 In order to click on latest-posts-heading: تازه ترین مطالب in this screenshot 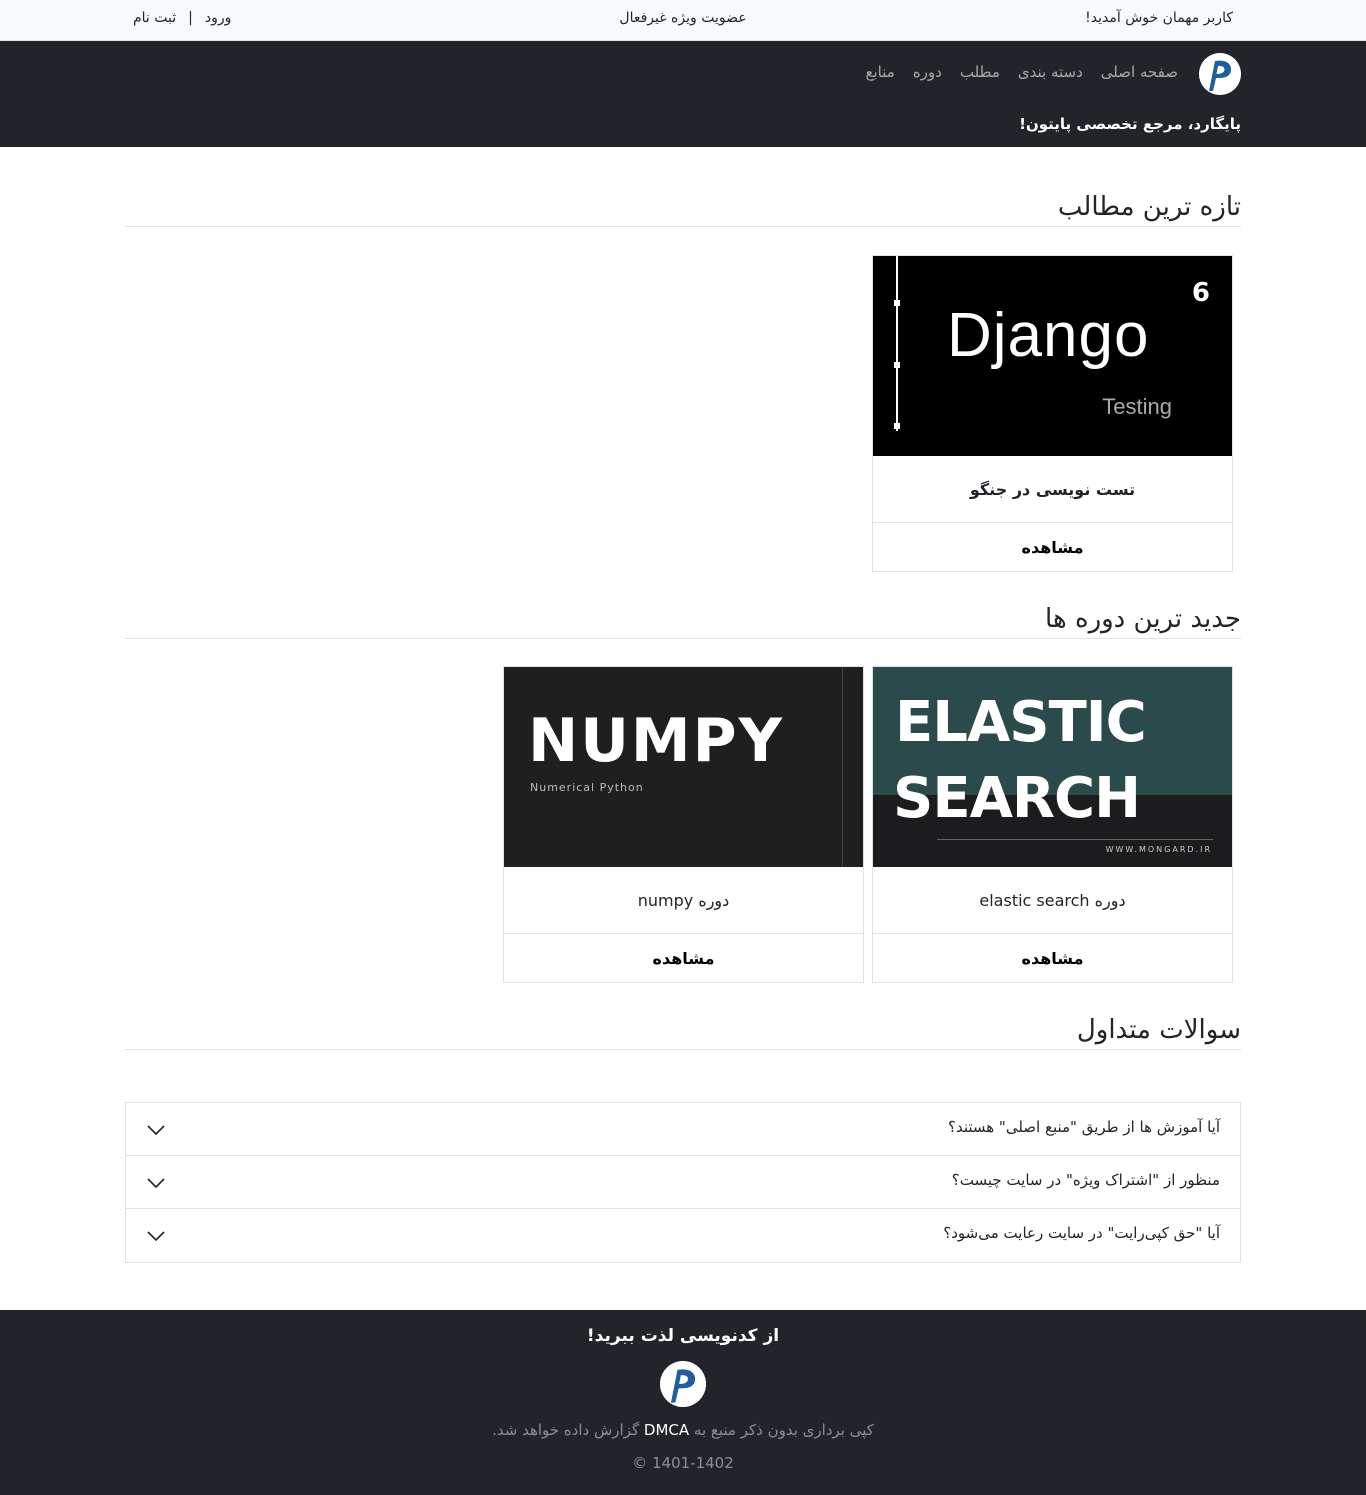, I will do `click(683, 209)`.